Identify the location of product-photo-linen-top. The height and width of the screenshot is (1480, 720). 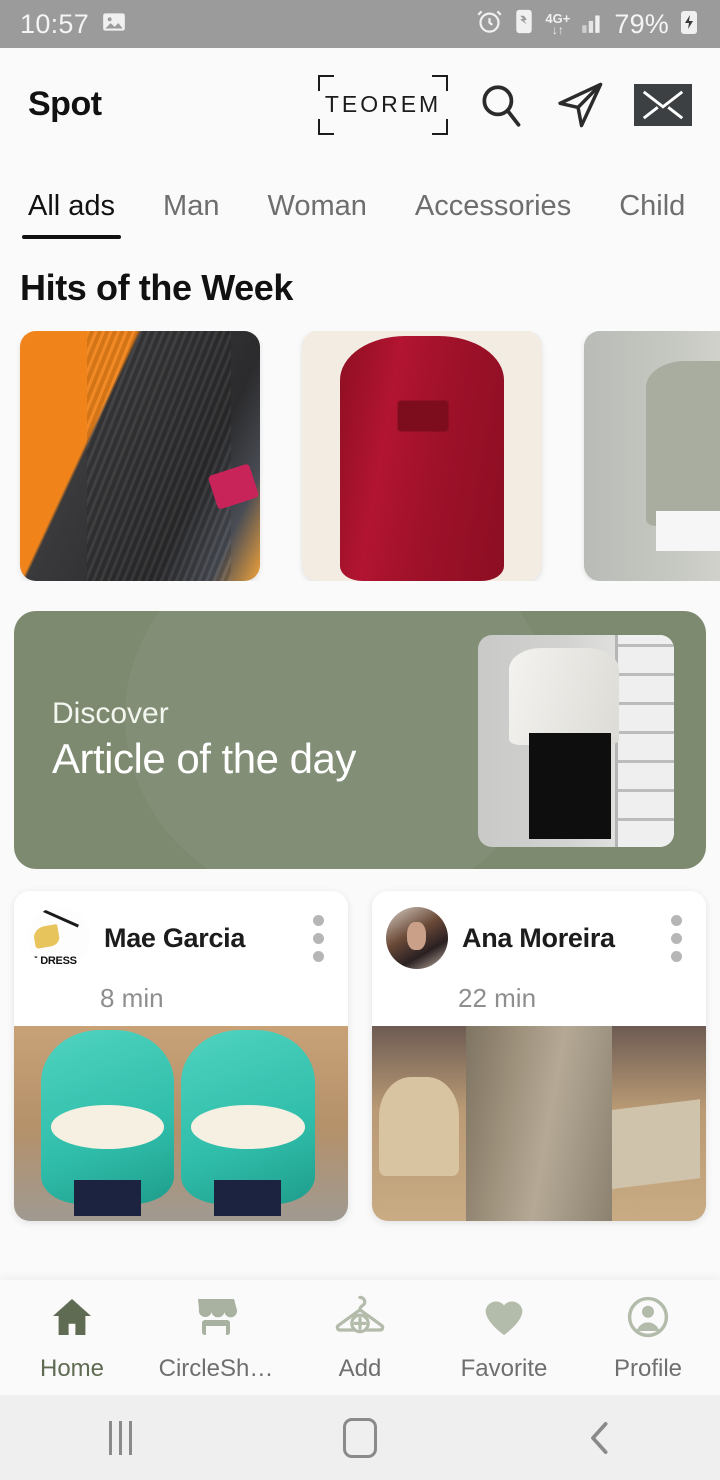
(652, 456).